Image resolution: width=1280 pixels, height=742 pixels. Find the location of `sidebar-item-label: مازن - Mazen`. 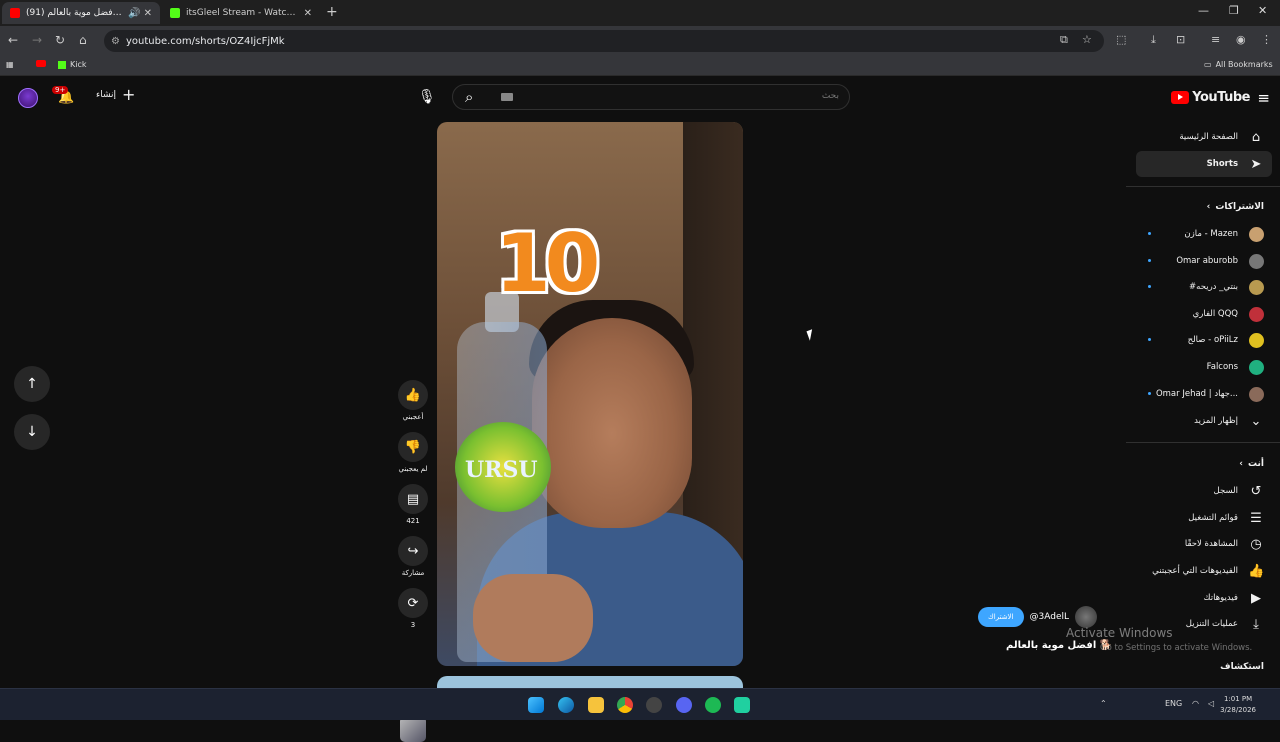

sidebar-item-label: مازن - Mazen is located at coordinates (1211, 234).